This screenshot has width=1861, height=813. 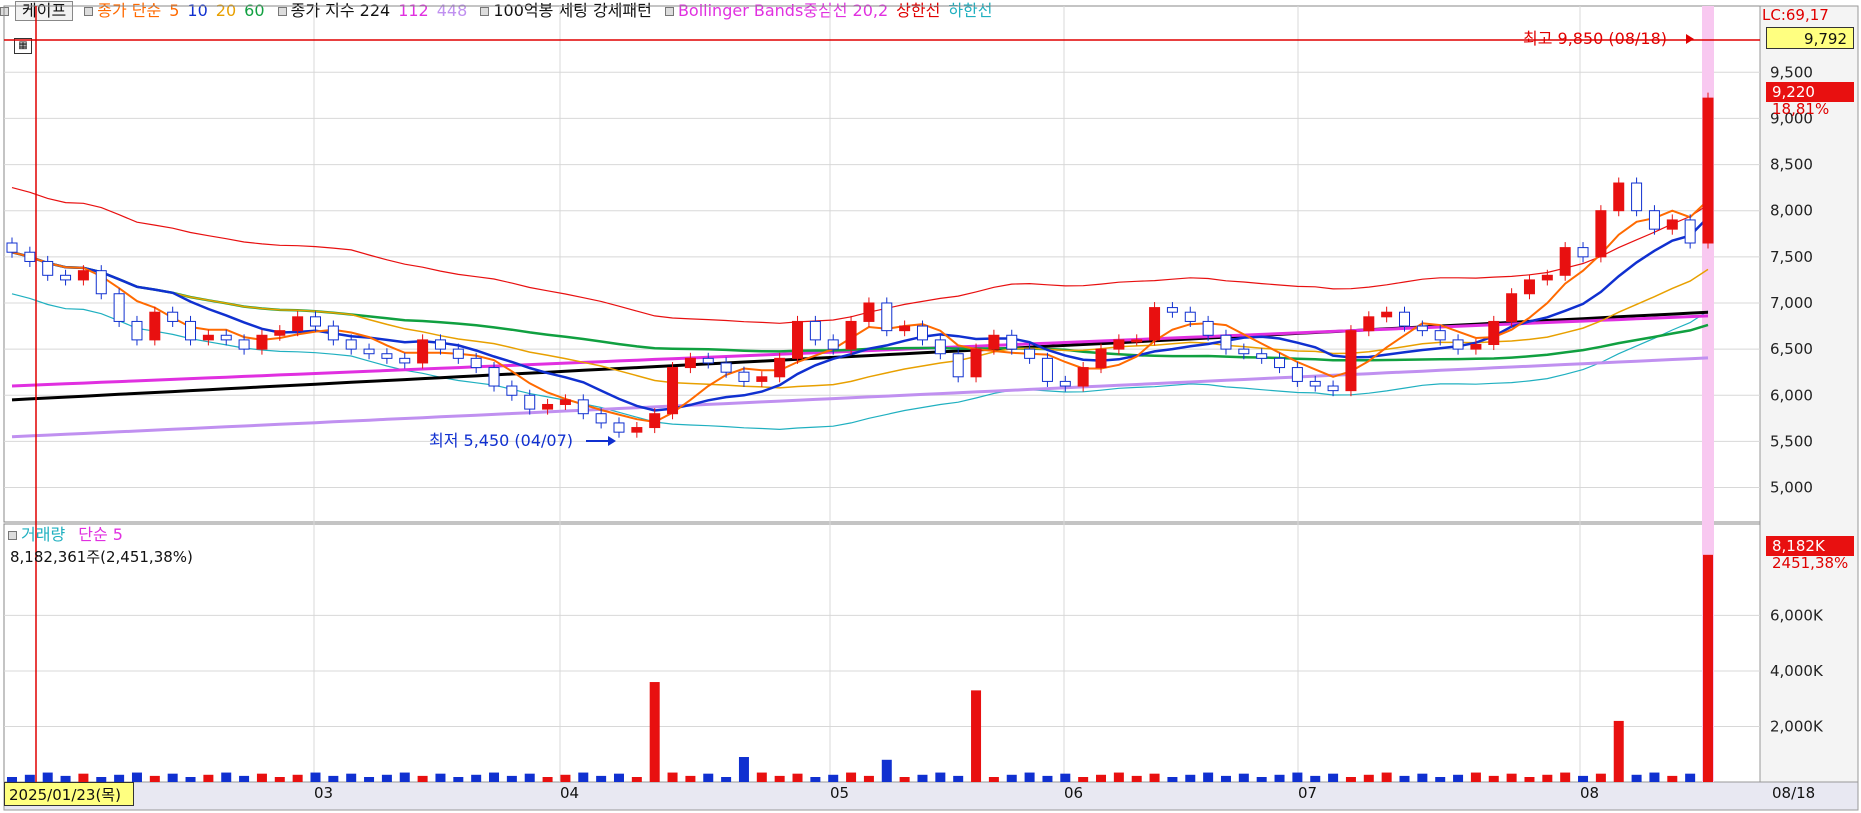 What do you see at coordinates (100, 534) in the screenshot?
I see `volume-ma-label: 단순 5` at bounding box center [100, 534].